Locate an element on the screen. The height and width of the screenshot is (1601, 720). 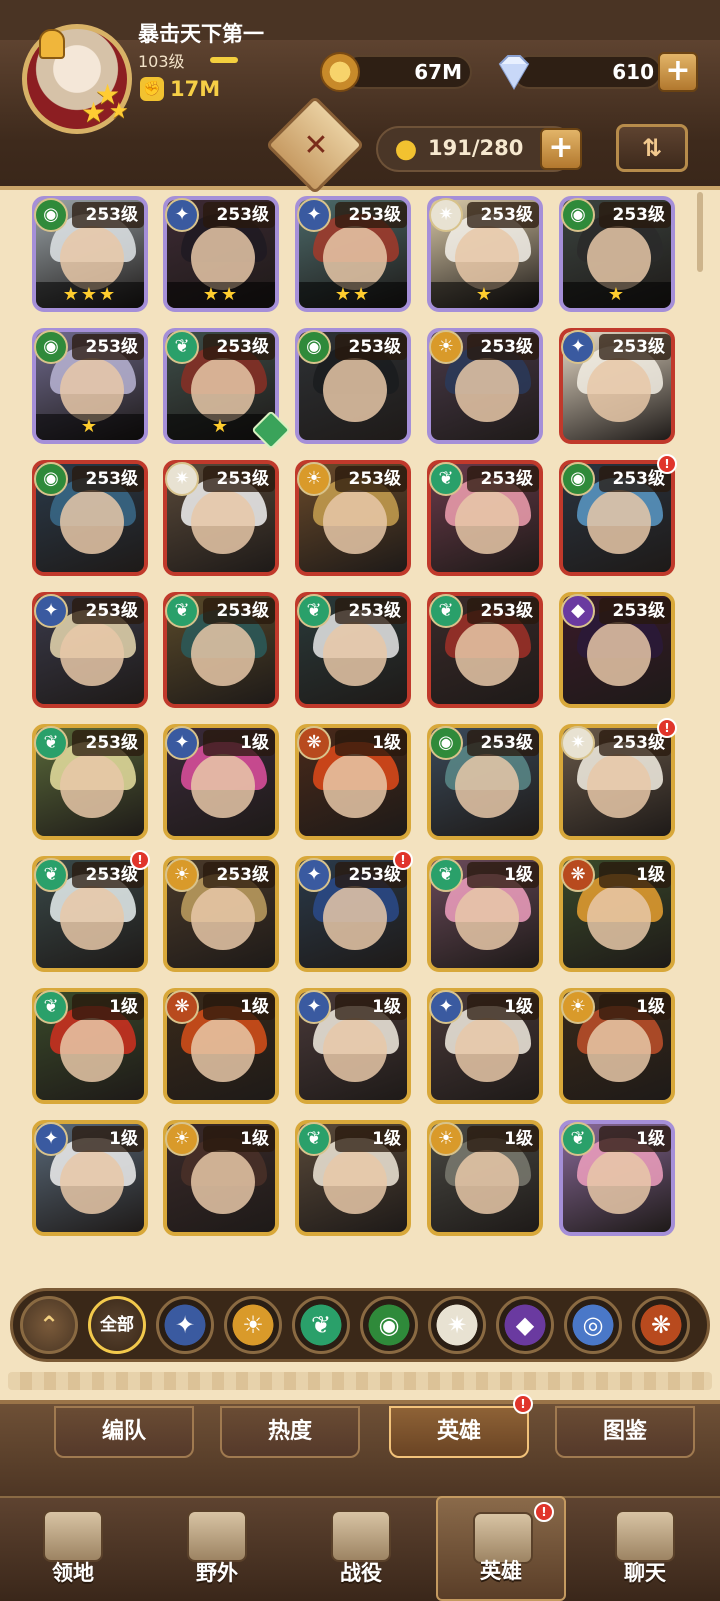
nav-hero: 英雄! is located at coordinates (501, 1548).